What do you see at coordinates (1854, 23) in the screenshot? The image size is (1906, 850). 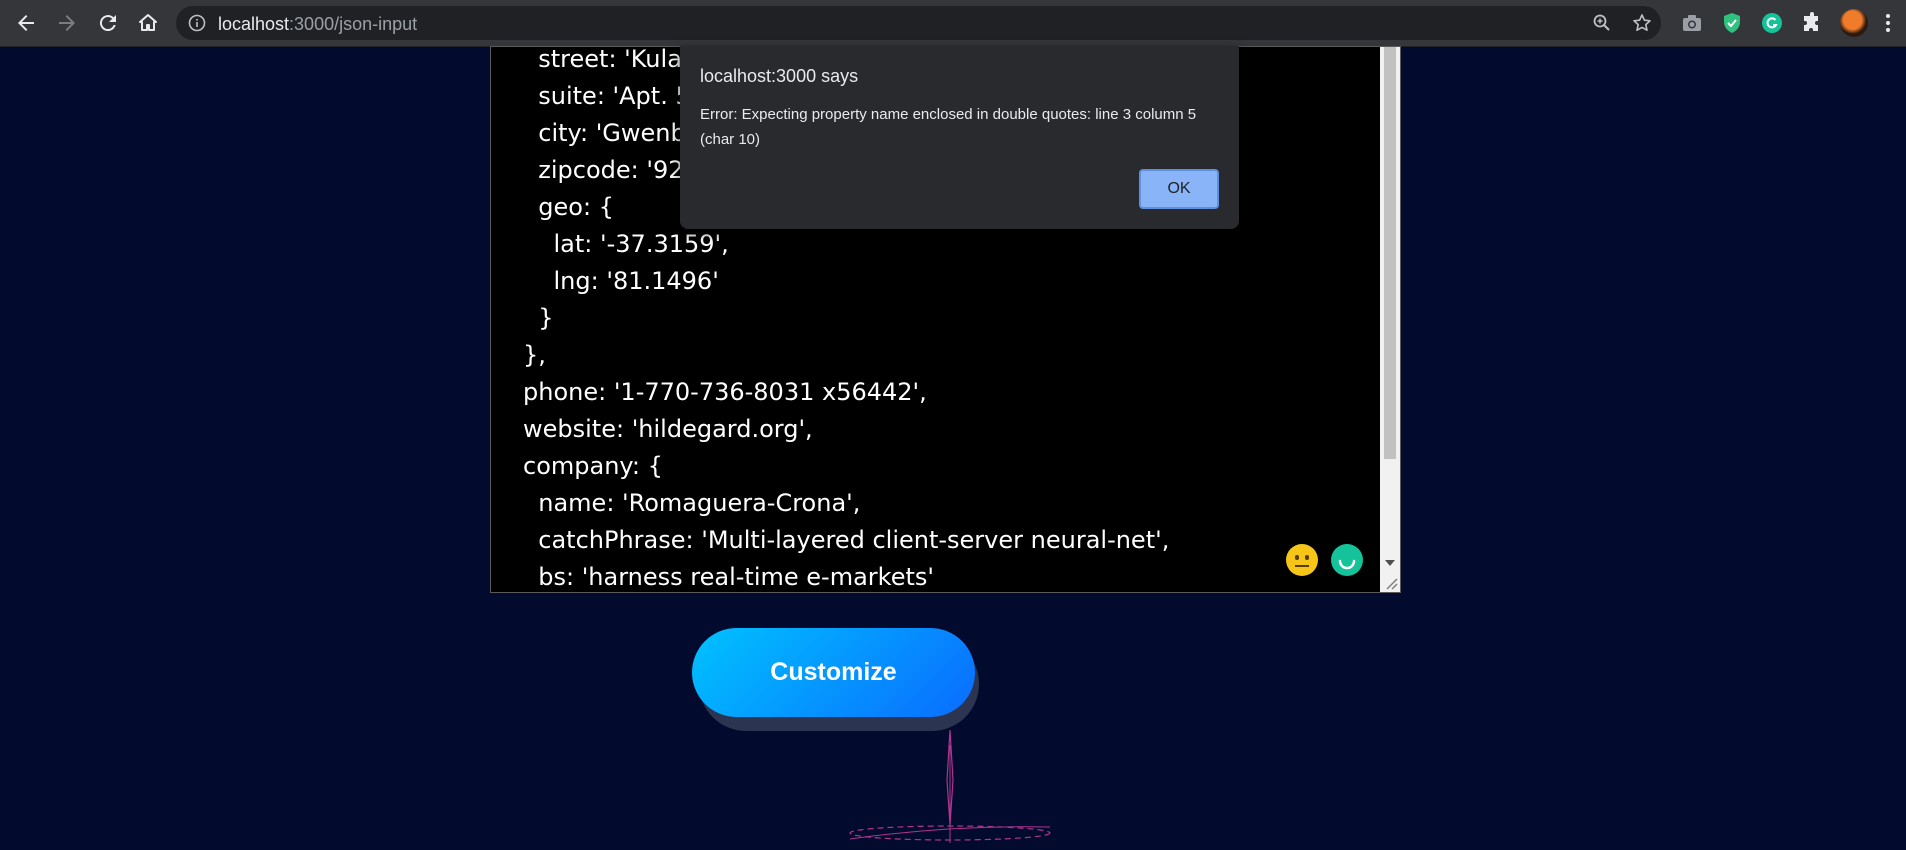 I see `profile-avatar` at bounding box center [1854, 23].